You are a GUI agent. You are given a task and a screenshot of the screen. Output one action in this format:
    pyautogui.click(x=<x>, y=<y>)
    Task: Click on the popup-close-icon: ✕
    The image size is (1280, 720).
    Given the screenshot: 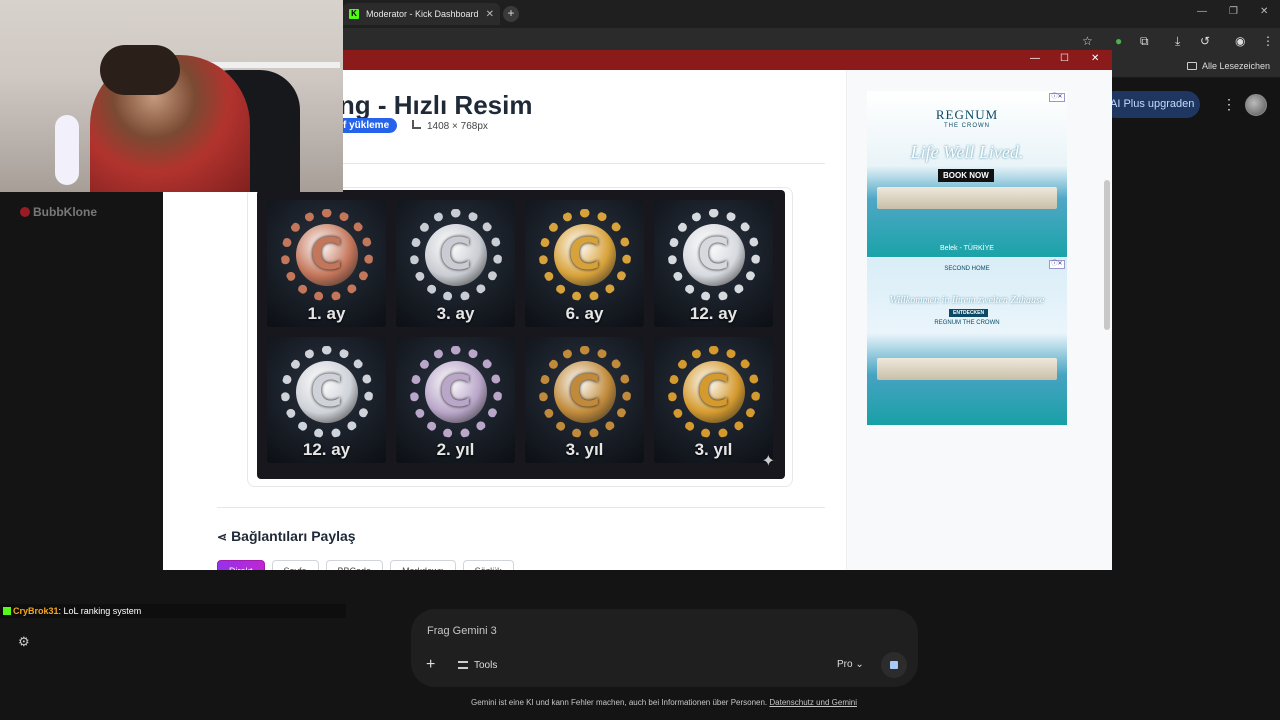 What is the action you would take?
    pyautogui.click(x=1095, y=58)
    